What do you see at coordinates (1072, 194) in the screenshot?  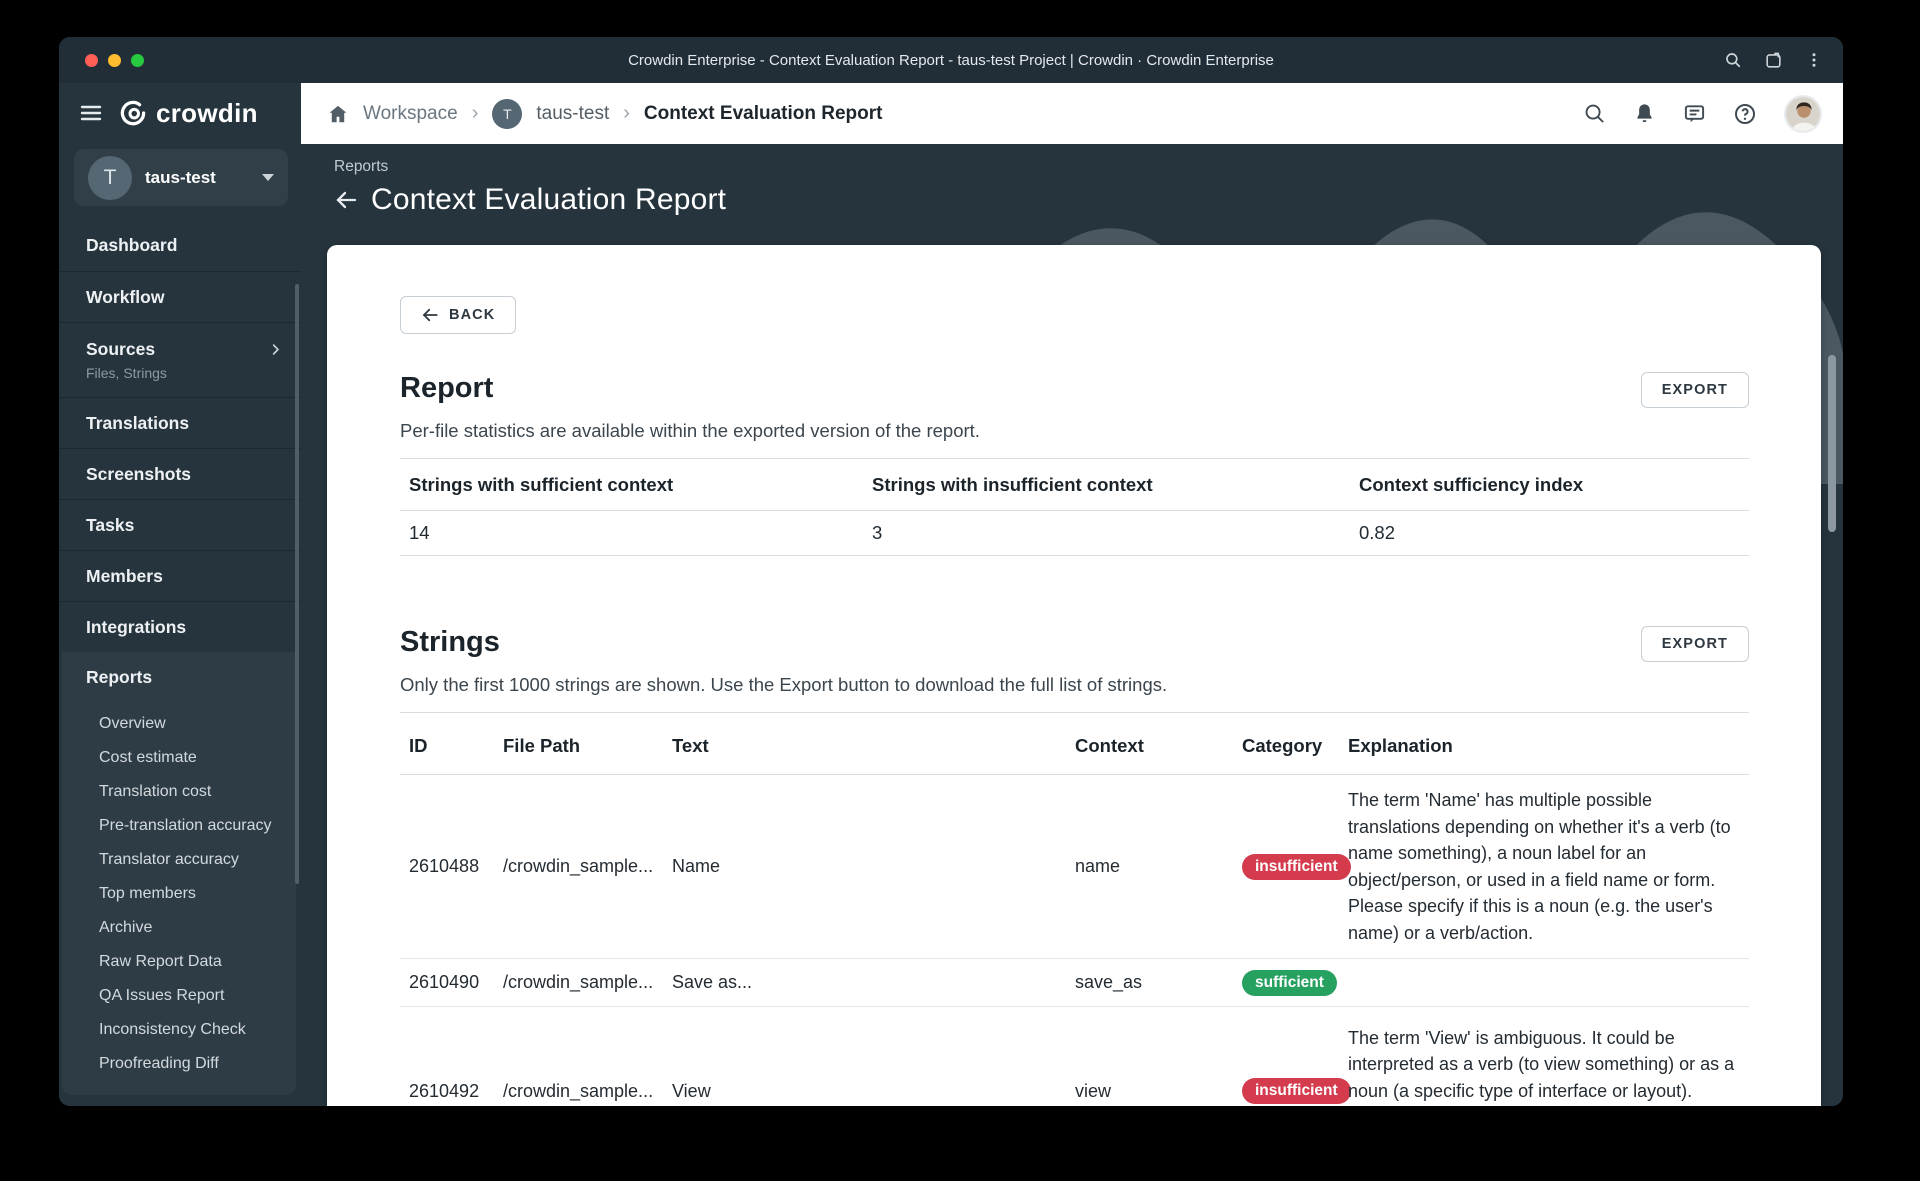 I see `page-header: Reports Context Evaluation Report` at bounding box center [1072, 194].